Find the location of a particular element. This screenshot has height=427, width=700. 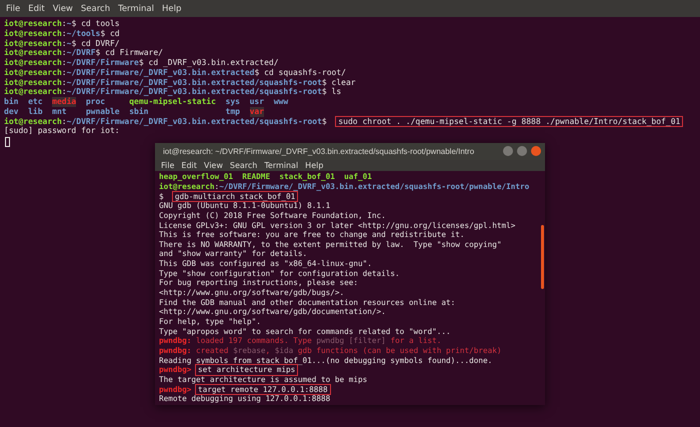

prompt-path: ~/DVRF/Firmware/_DVRF_v03.bin.extracted is located at coordinates (160, 73).